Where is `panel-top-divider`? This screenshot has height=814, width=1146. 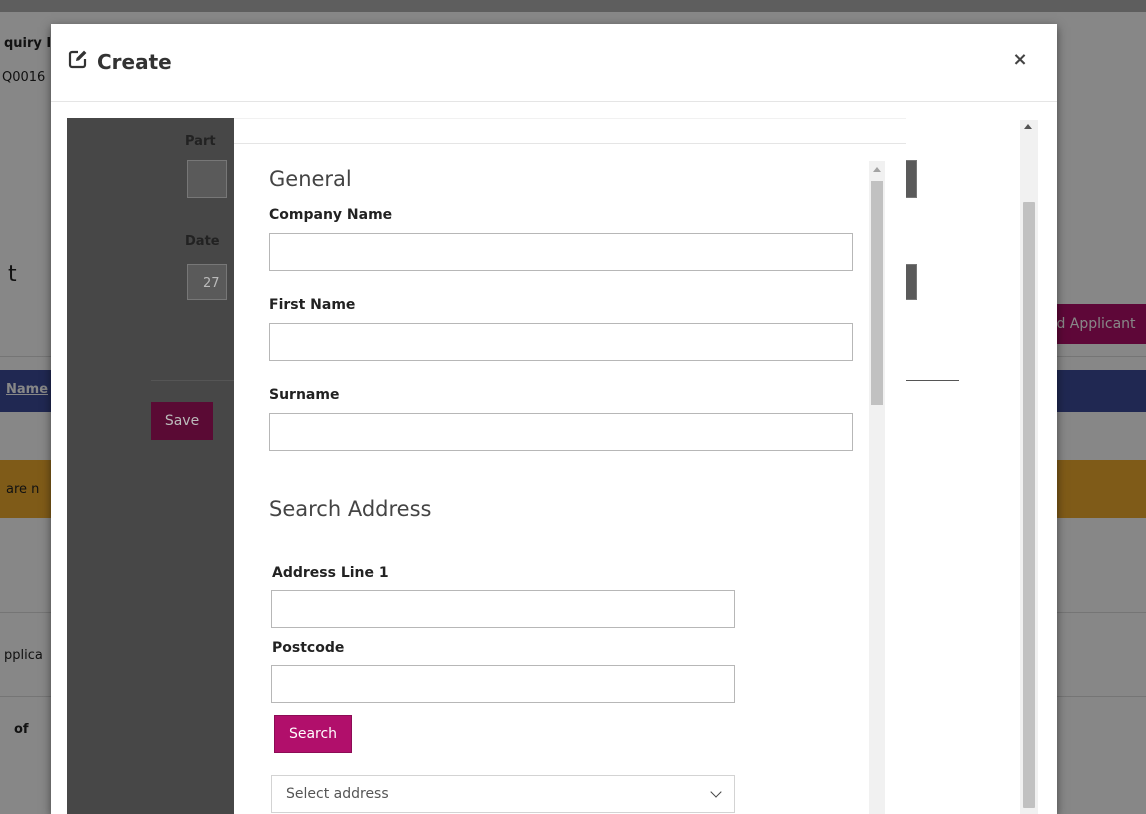 panel-top-divider is located at coordinates (570, 143).